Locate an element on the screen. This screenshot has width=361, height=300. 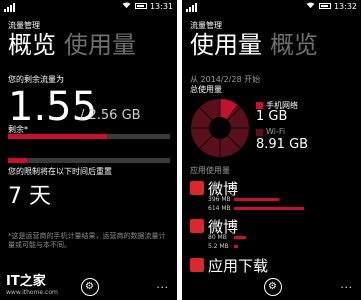
app-usage-line1: 80 MB is located at coordinates (217, 237).